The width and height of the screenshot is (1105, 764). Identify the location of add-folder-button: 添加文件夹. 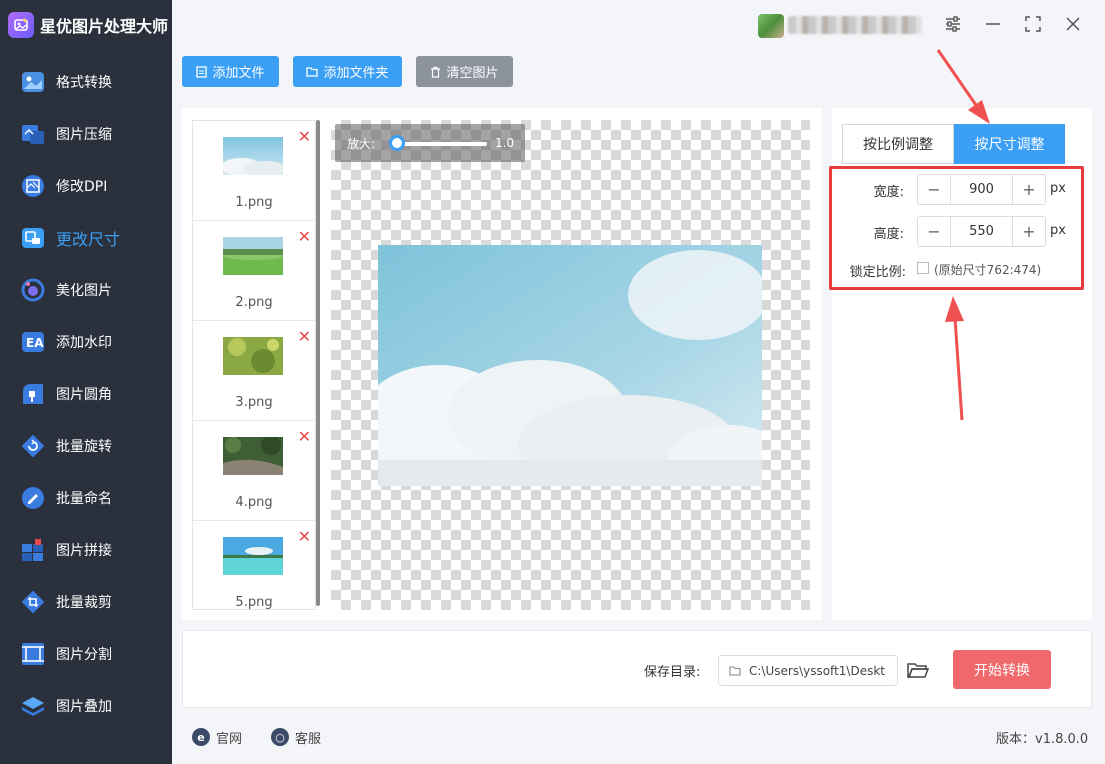
(347, 71).